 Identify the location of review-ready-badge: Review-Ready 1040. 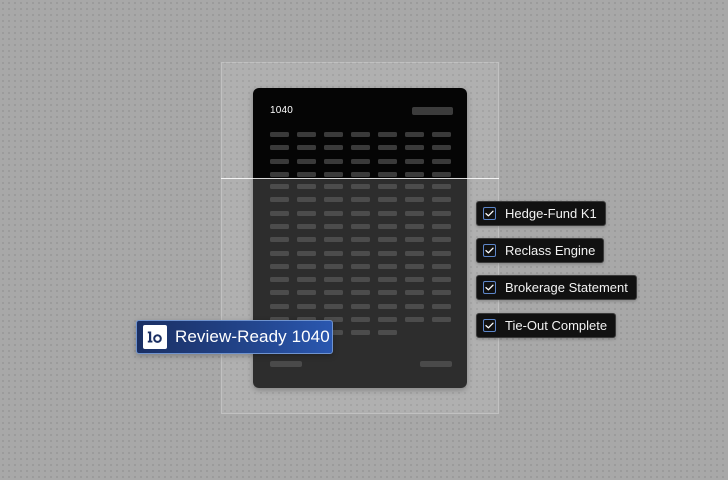
(234, 337).